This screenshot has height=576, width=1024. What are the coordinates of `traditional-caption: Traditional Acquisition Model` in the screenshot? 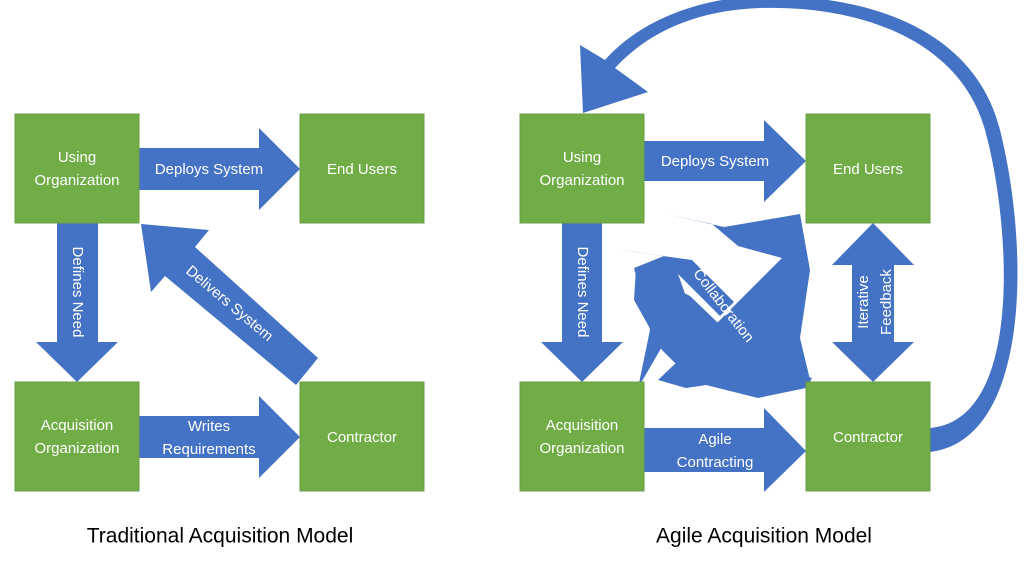 It's located at (220, 536).